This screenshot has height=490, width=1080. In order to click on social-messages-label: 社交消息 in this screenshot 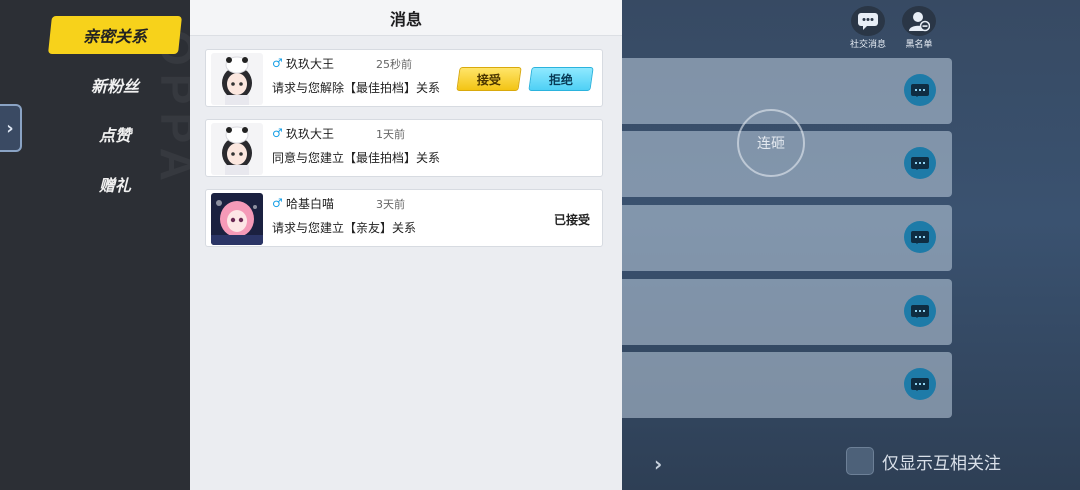, I will do `click(867, 45)`.